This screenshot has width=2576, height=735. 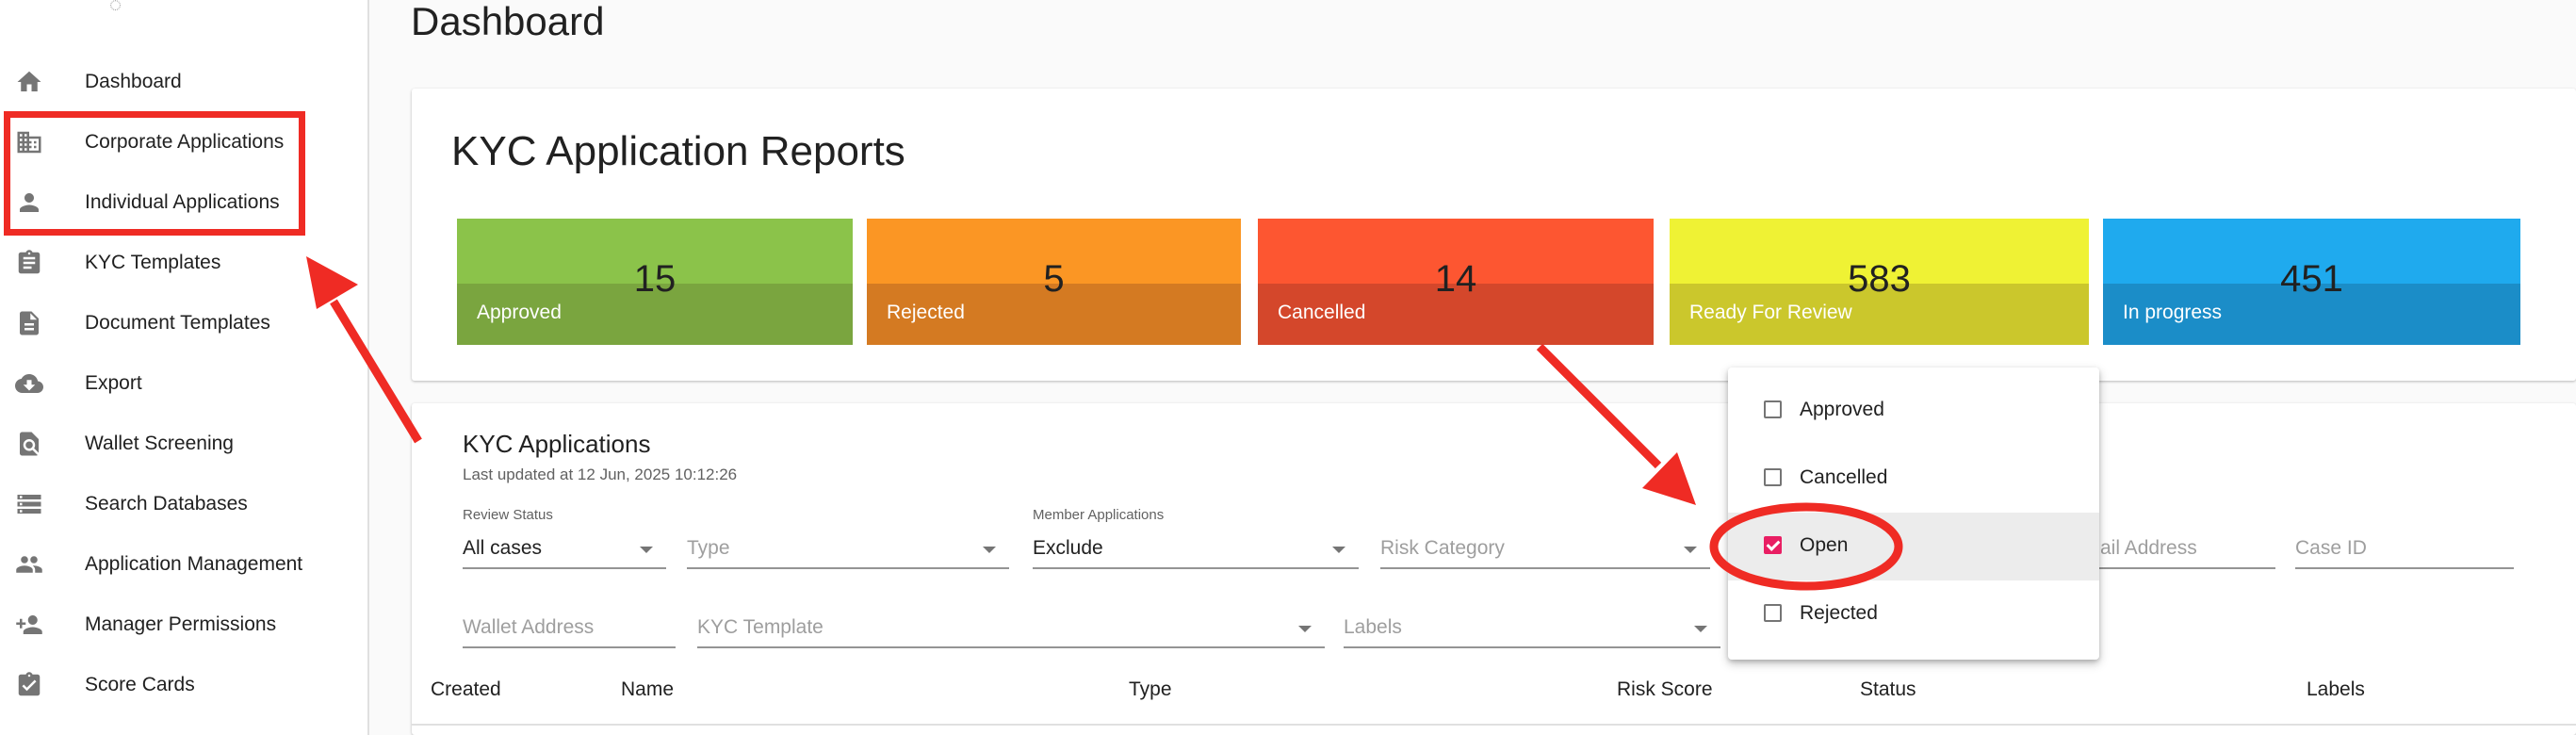 I want to click on stat-value: 15, so click(x=655, y=279).